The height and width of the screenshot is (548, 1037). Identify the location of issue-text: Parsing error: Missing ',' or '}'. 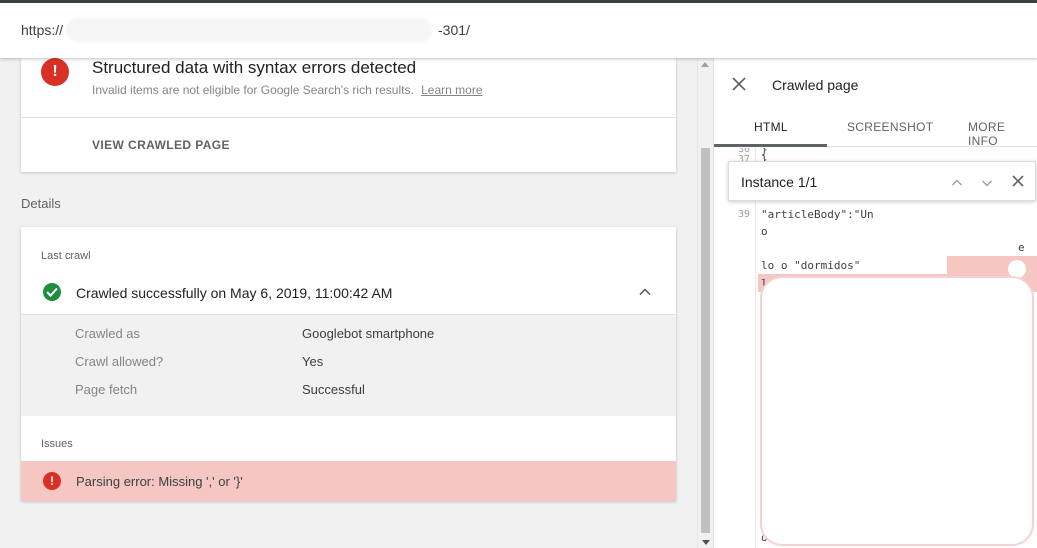
(159, 481).